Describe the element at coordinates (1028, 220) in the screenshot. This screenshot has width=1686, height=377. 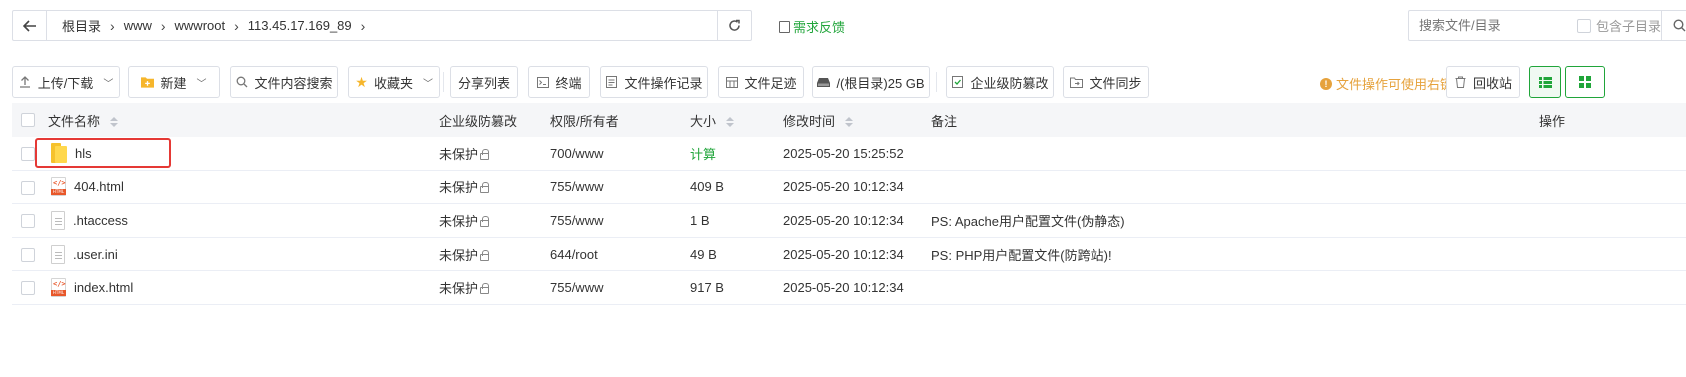
I see `remark: PS: Apache用户配置文件(伪静态)` at that location.